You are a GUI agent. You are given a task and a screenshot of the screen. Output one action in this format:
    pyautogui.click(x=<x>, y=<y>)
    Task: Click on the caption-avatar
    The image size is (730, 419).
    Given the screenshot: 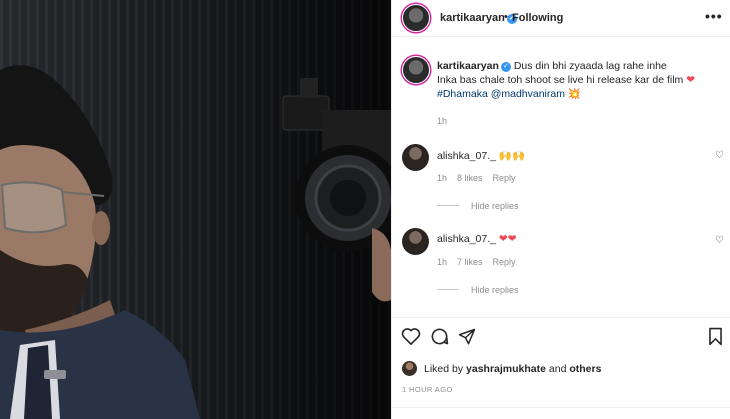 What is the action you would take?
    pyautogui.click(x=416, y=70)
    